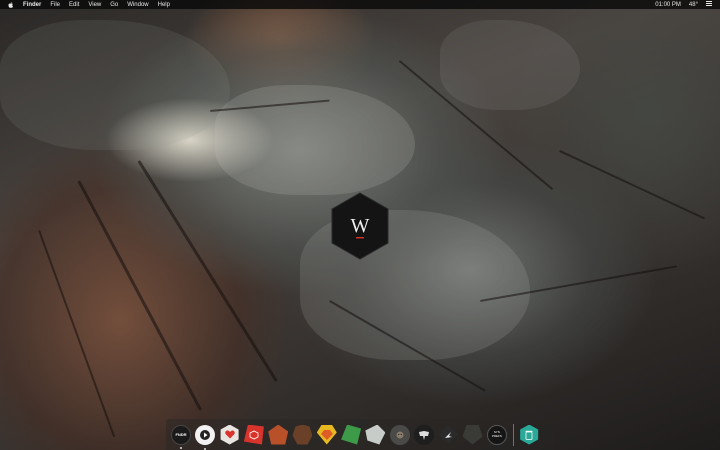 The height and width of the screenshot is (450, 720). I want to click on menu-help: Help, so click(164, 5).